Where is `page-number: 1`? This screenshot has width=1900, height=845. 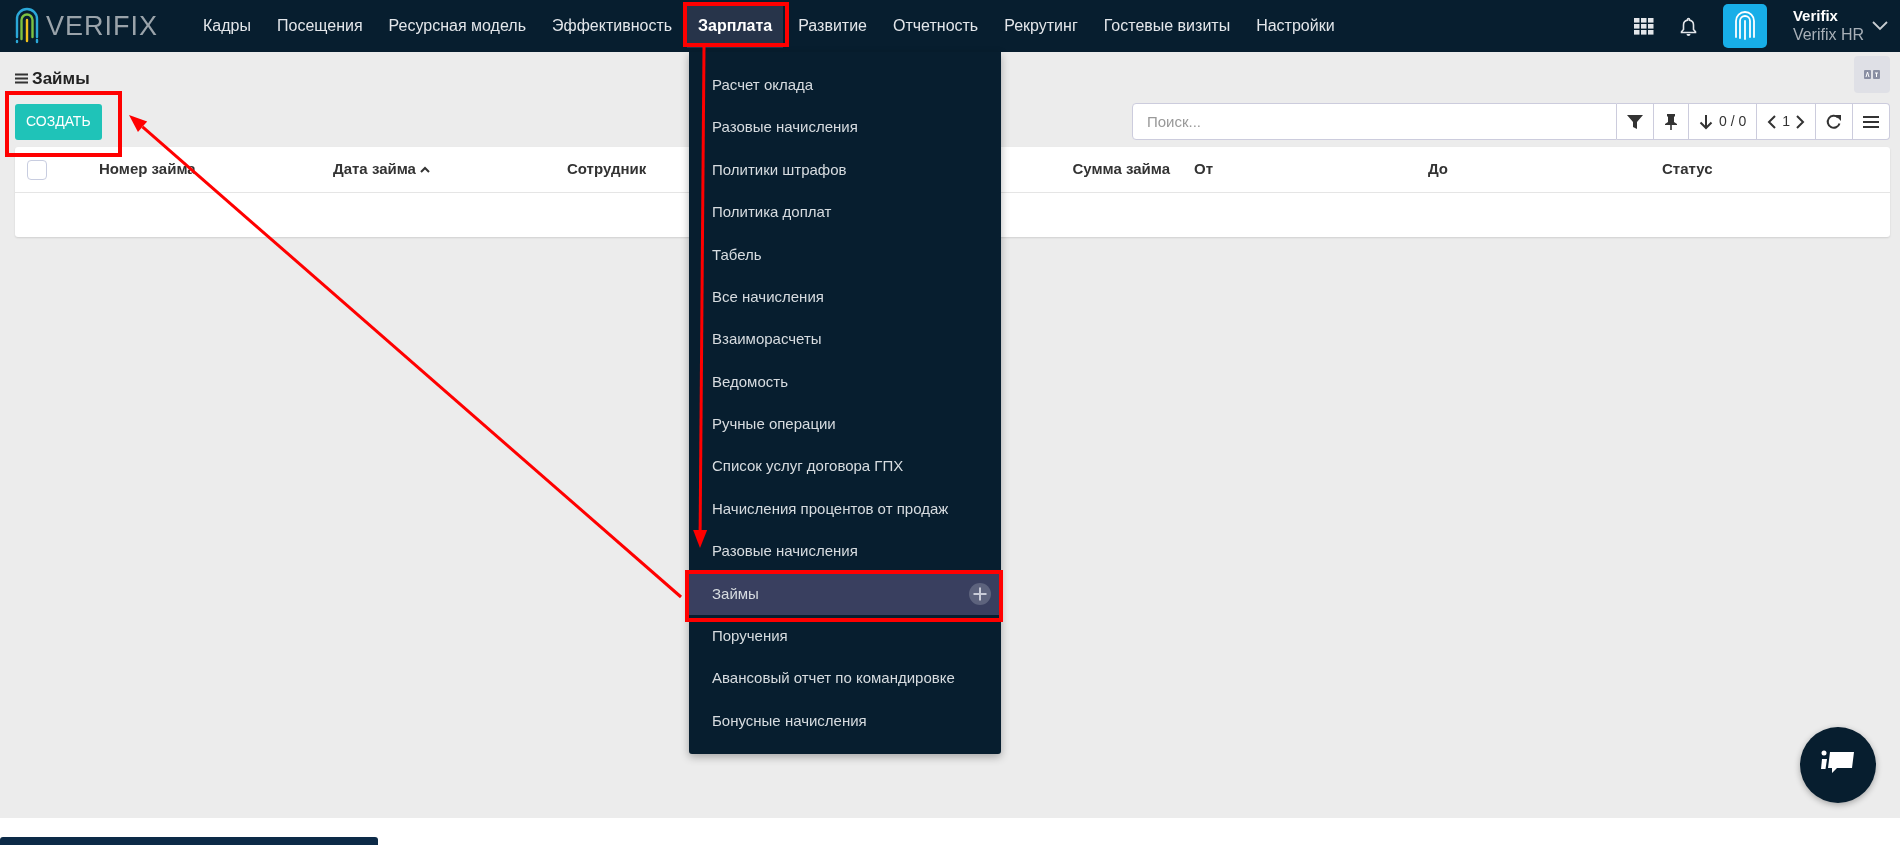 page-number: 1 is located at coordinates (1786, 121).